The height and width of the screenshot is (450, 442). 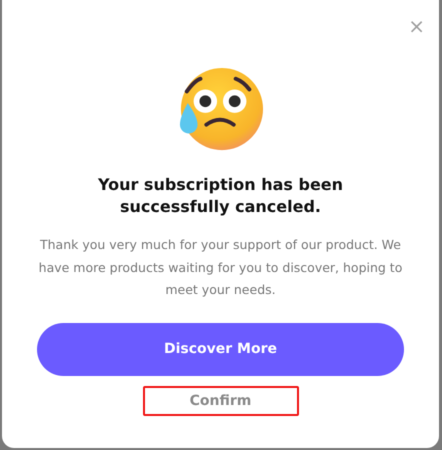 What do you see at coordinates (416, 26) in the screenshot?
I see `close-button: ×` at bounding box center [416, 26].